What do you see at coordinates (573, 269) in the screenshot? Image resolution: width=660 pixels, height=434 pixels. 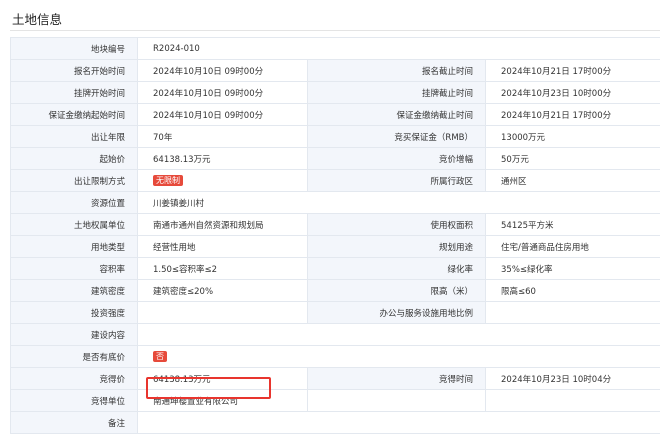 I see `field-value: 35%≤绿化率` at bounding box center [573, 269].